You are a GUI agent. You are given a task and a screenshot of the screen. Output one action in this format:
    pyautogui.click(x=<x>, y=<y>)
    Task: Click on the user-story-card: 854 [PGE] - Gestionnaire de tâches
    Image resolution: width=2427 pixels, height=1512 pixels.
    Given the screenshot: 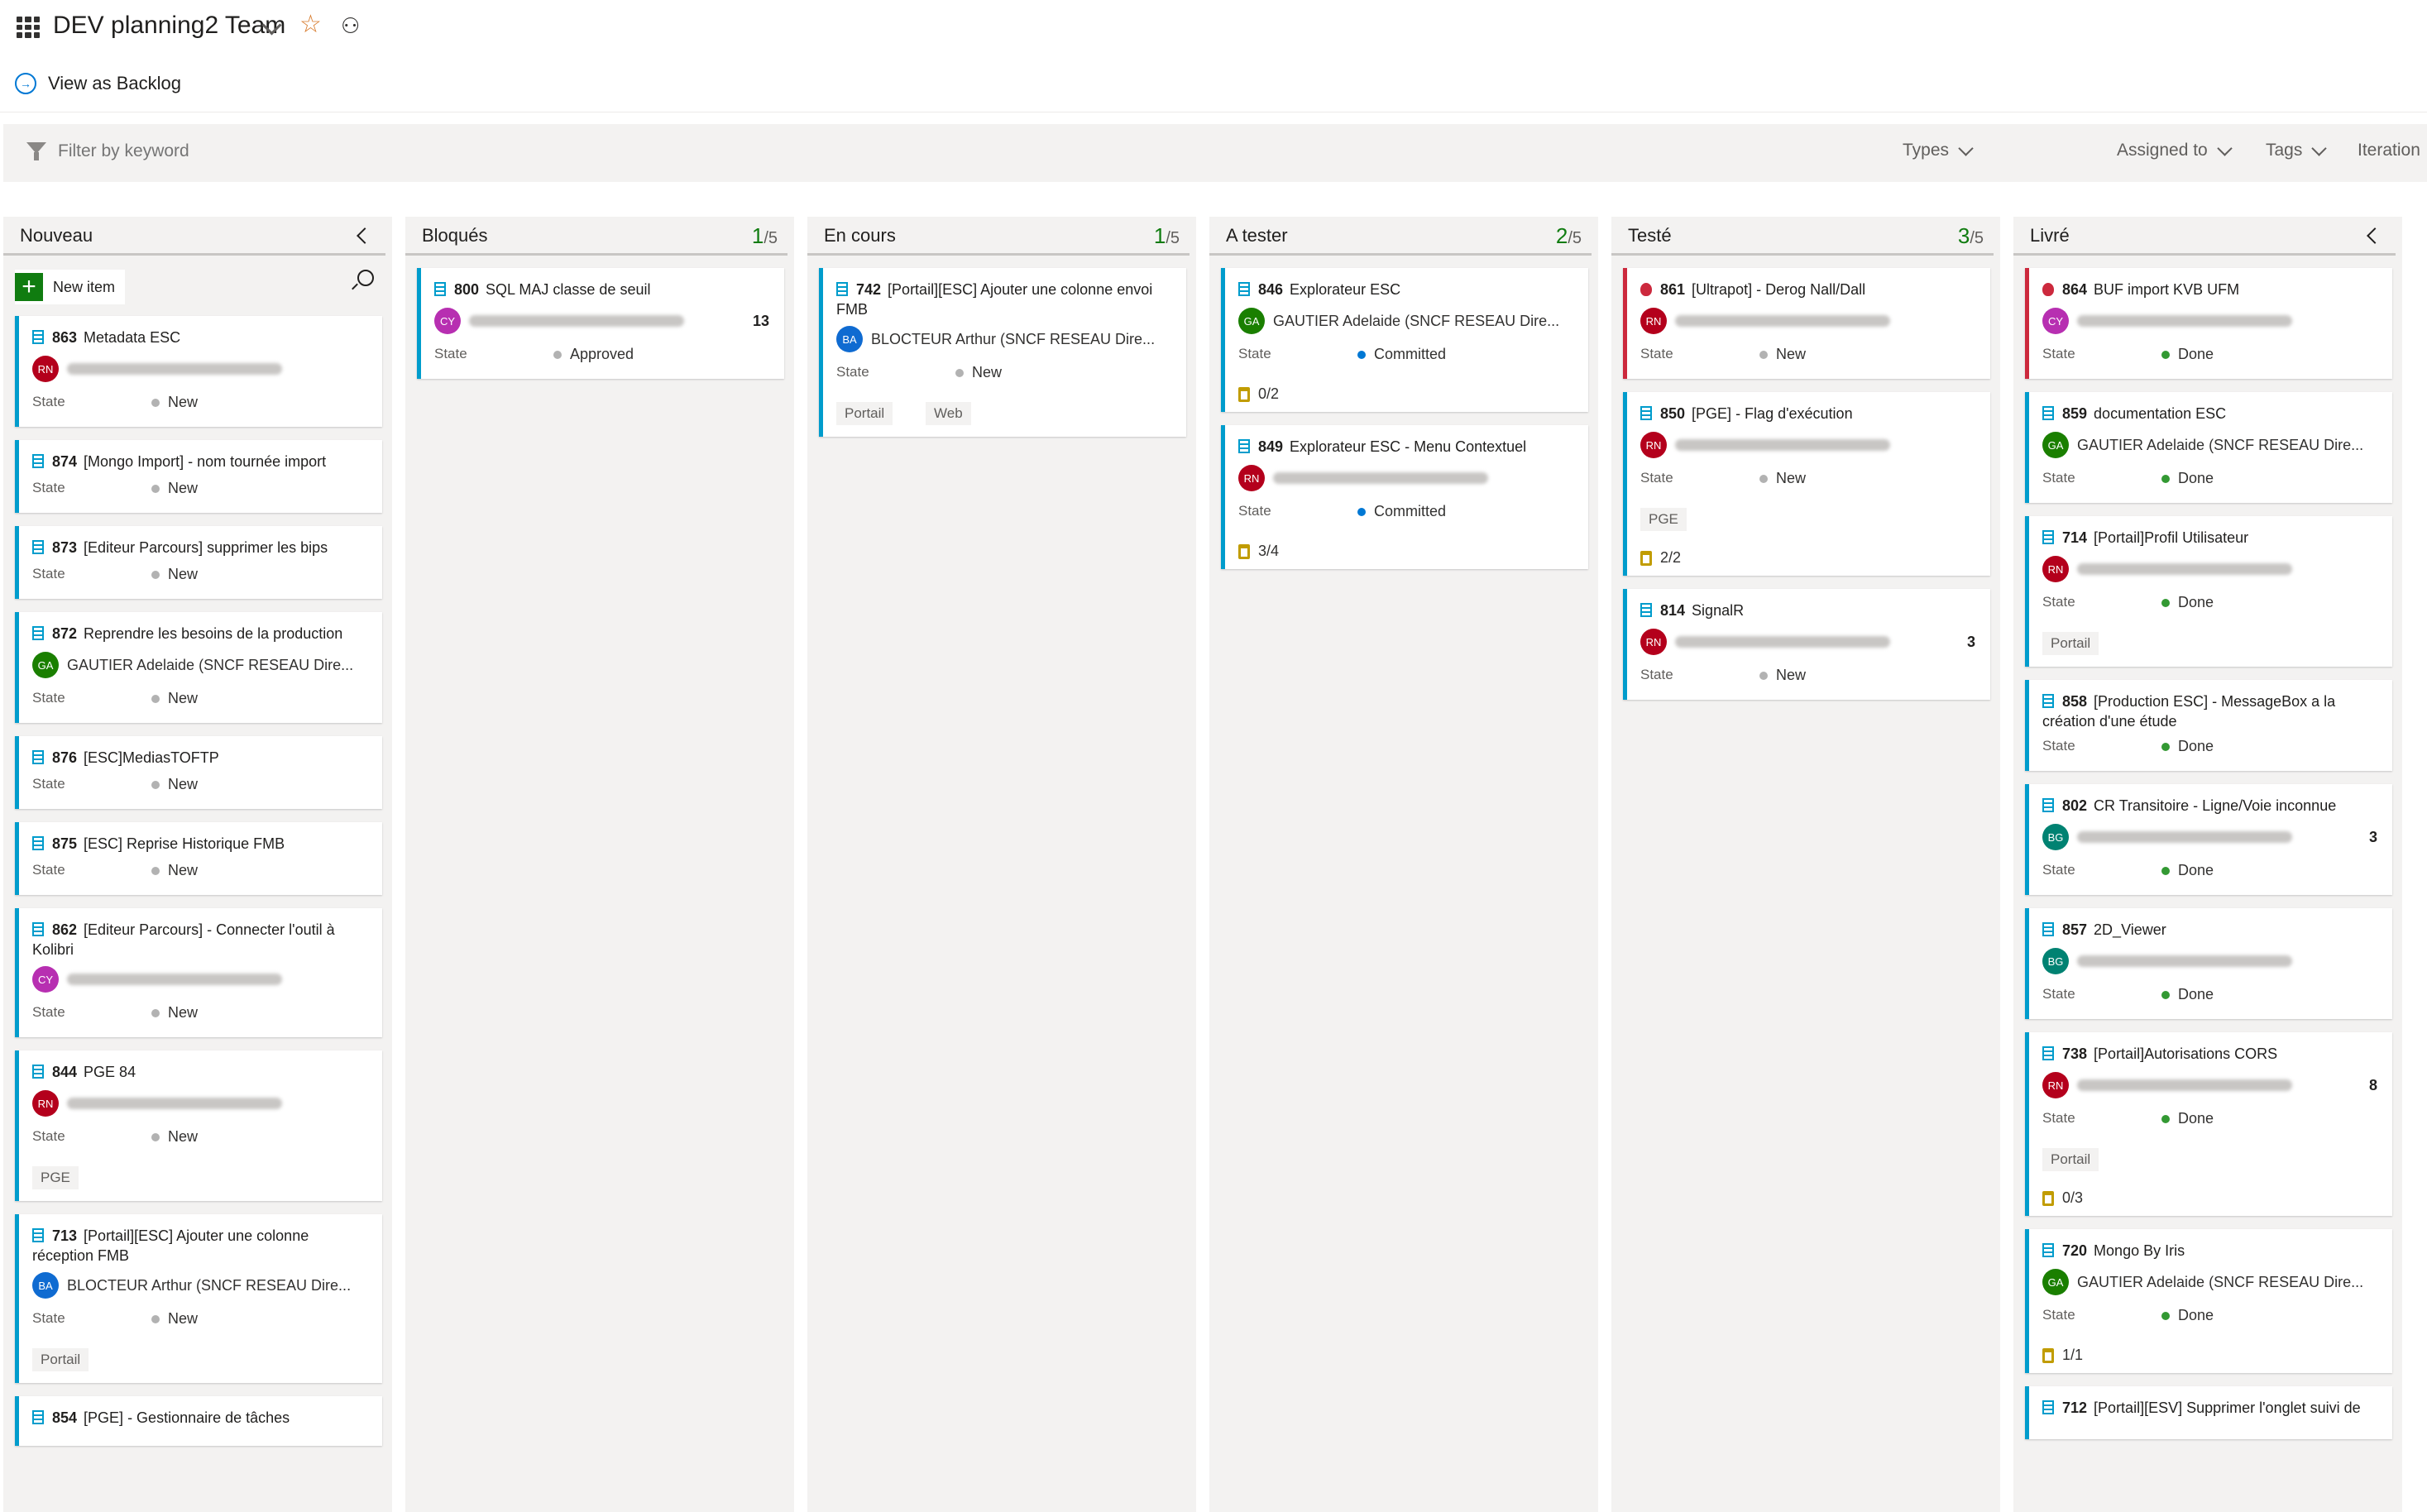 What is the action you would take?
    pyautogui.click(x=198, y=1421)
    